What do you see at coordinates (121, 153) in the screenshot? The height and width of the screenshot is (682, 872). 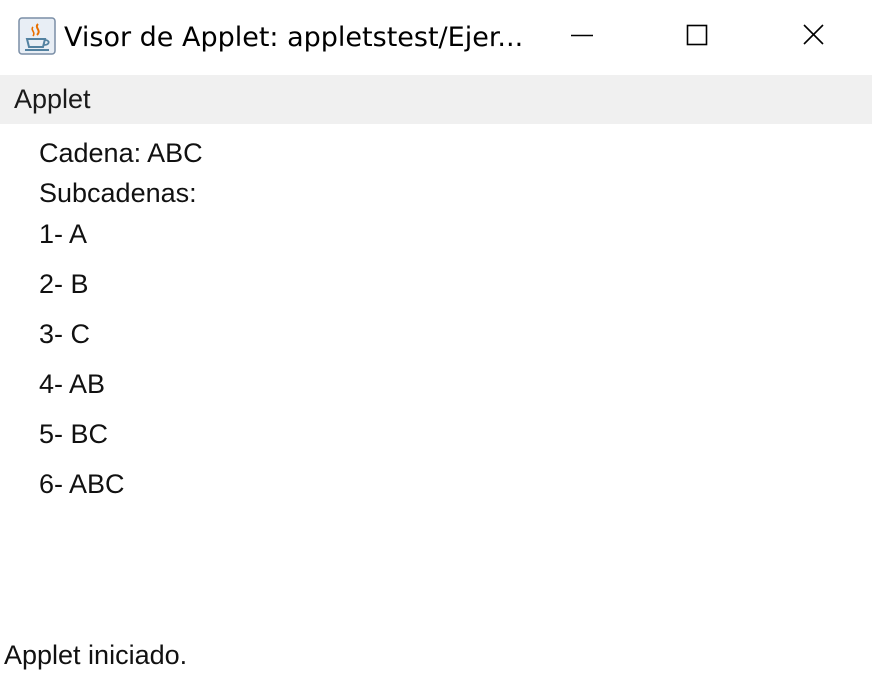 I see `cadena-label: Cadena: ABC` at bounding box center [121, 153].